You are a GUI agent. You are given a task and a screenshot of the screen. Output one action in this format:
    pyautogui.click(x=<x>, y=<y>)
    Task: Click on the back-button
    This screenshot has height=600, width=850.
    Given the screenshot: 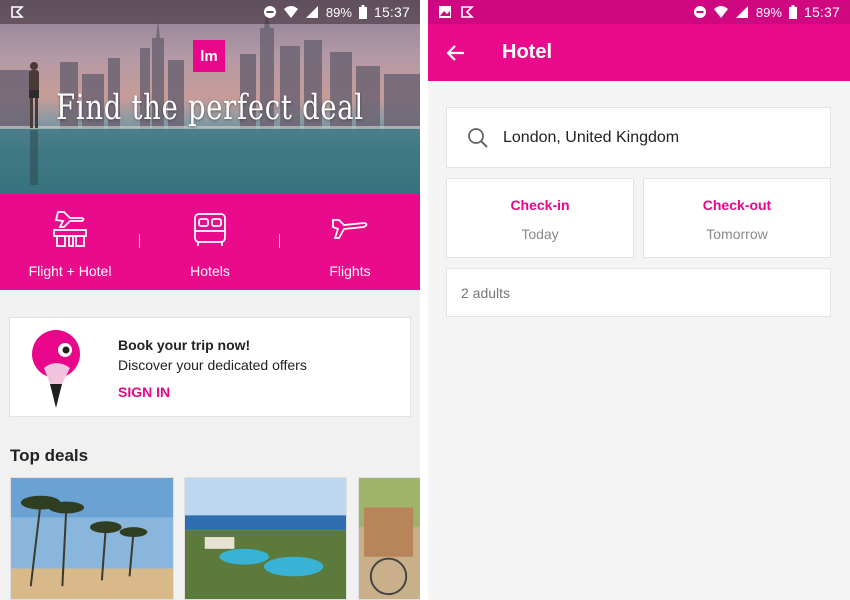 What is the action you would take?
    pyautogui.click(x=456, y=52)
    